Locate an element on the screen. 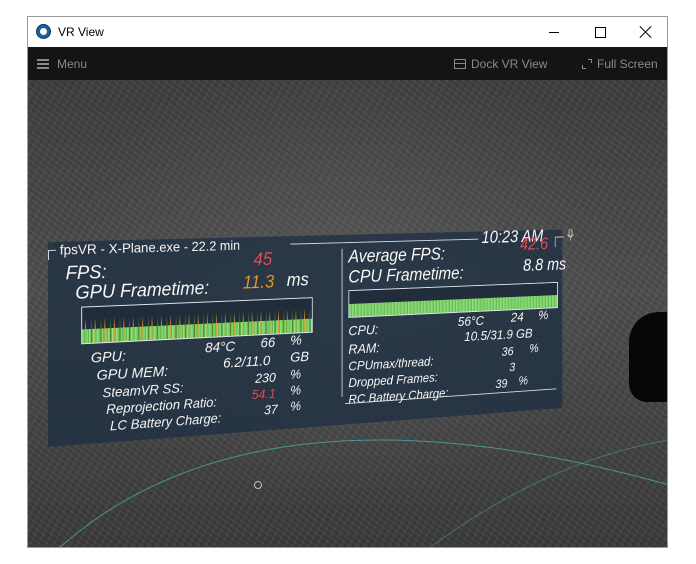 Image resolution: width=696 pixels, height=564 pixels. menu-button: Menu is located at coordinates (62, 64).